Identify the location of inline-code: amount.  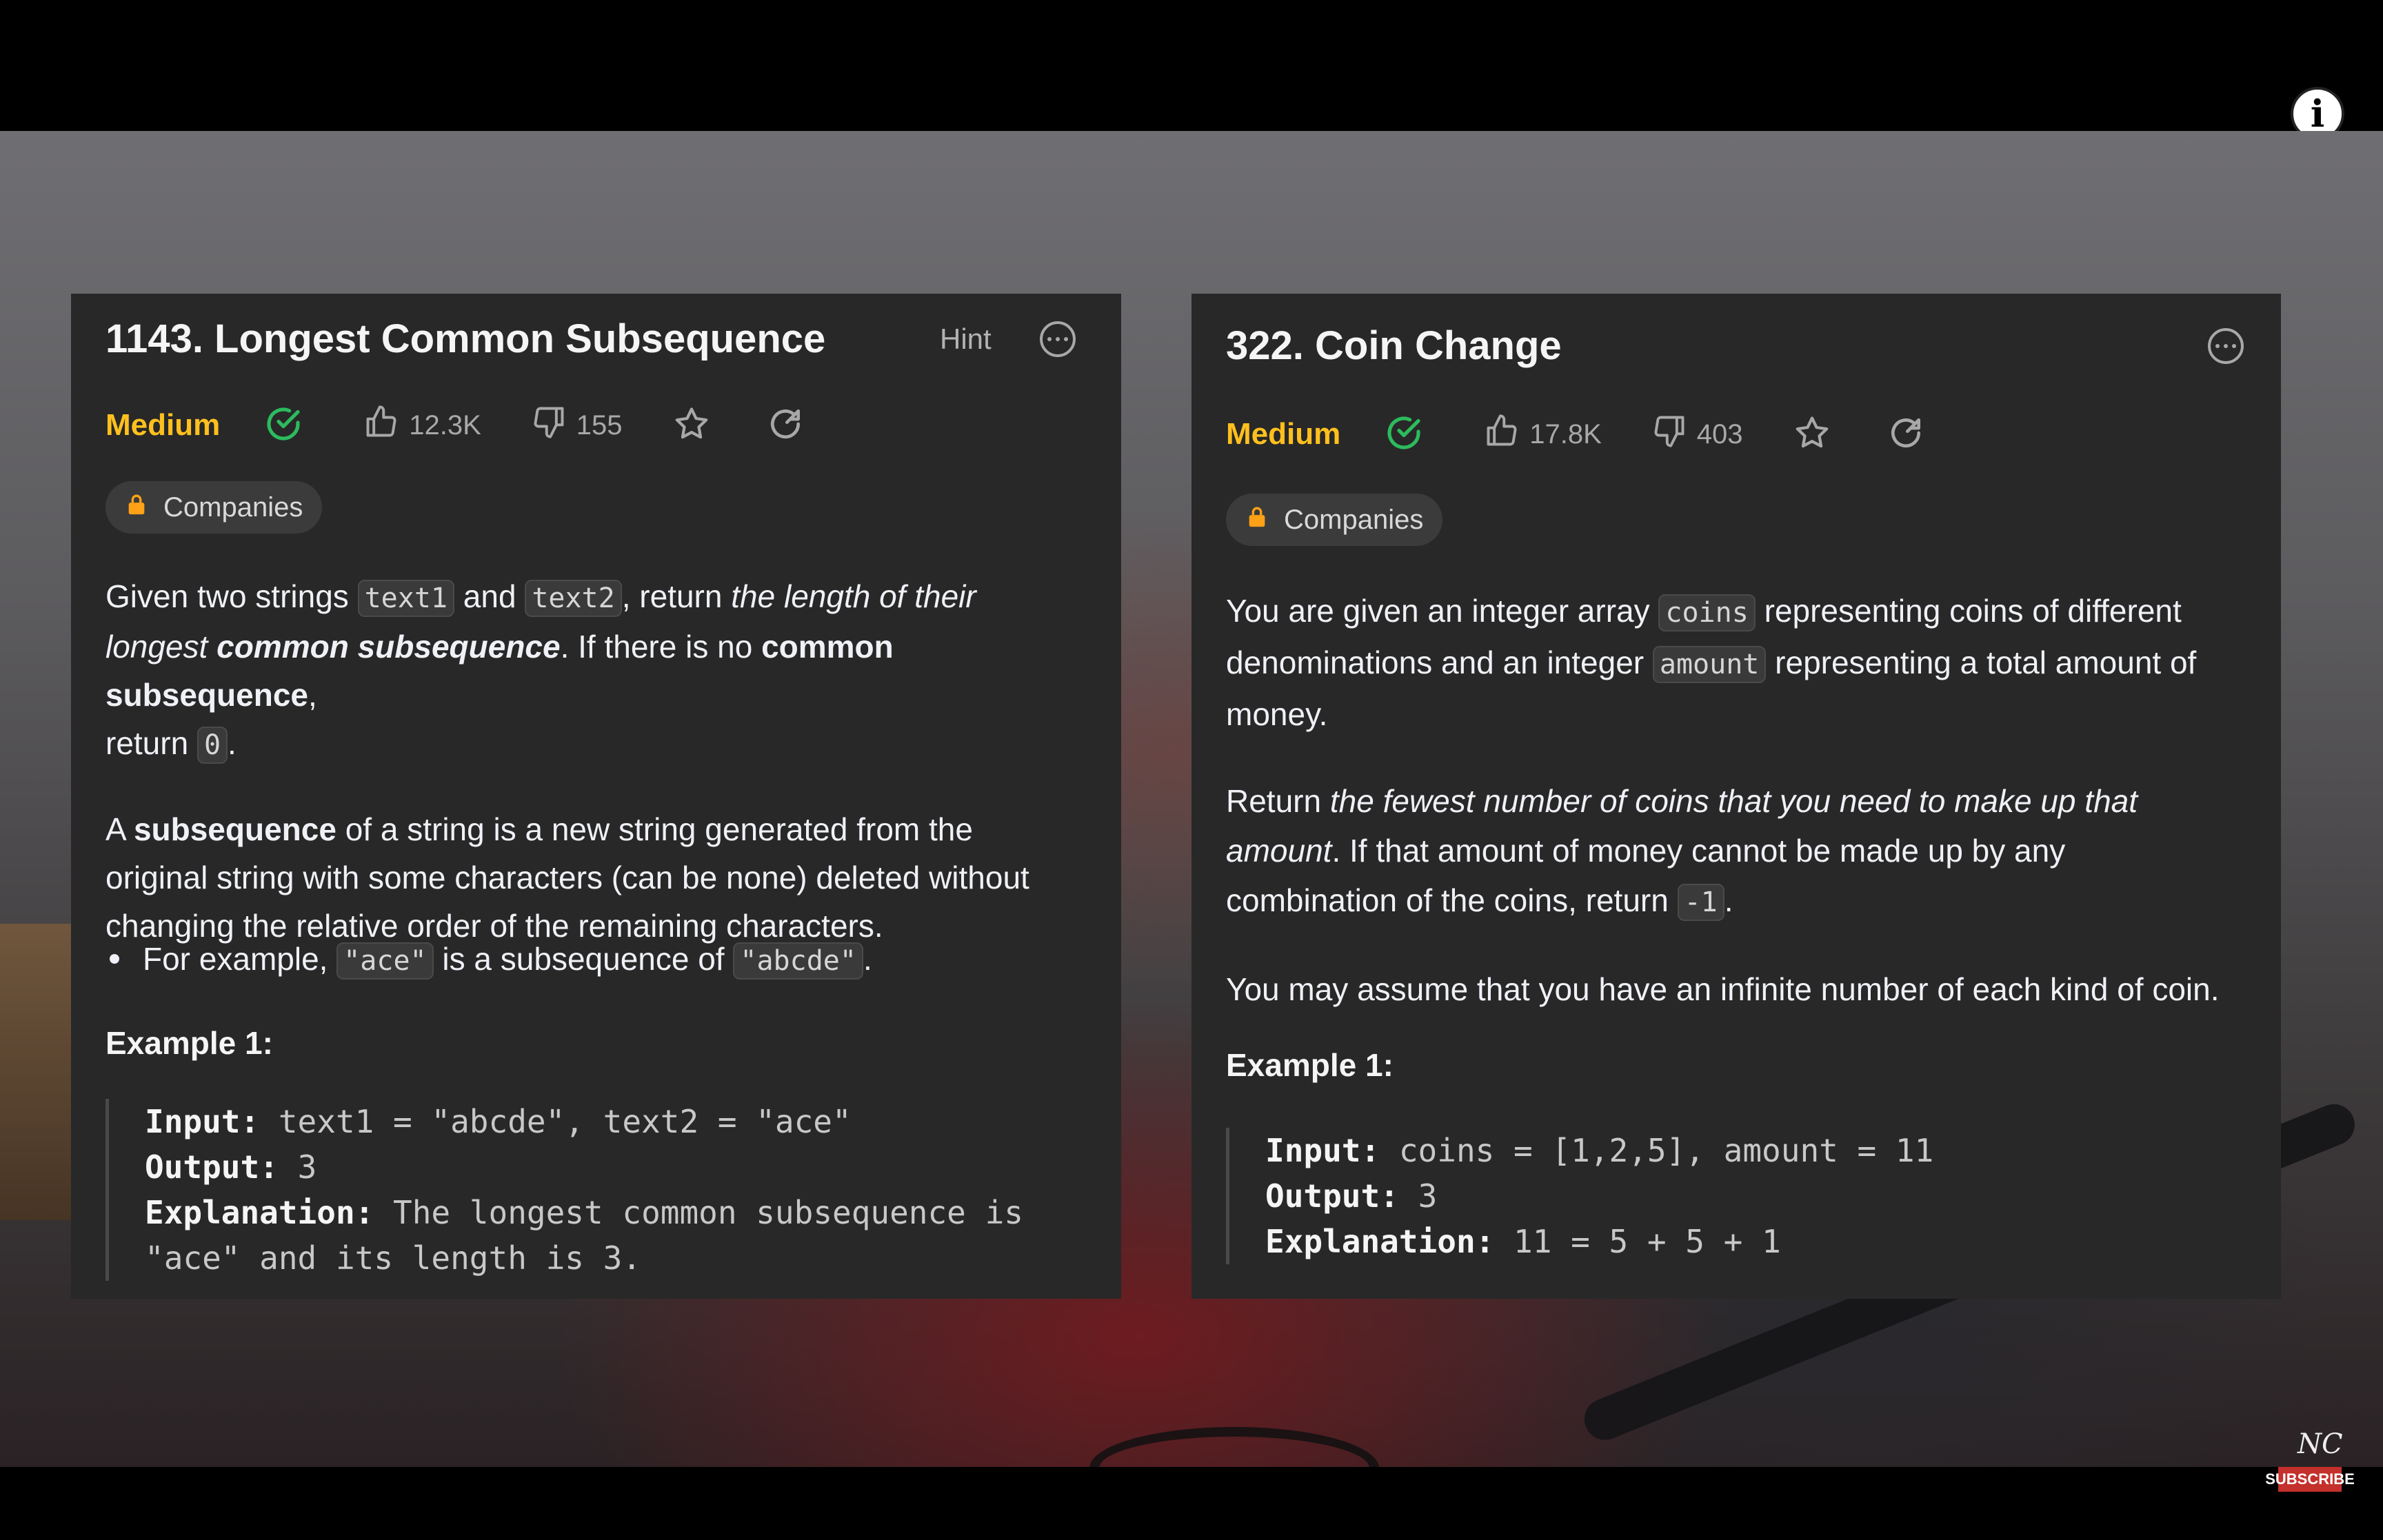
(1709, 665).